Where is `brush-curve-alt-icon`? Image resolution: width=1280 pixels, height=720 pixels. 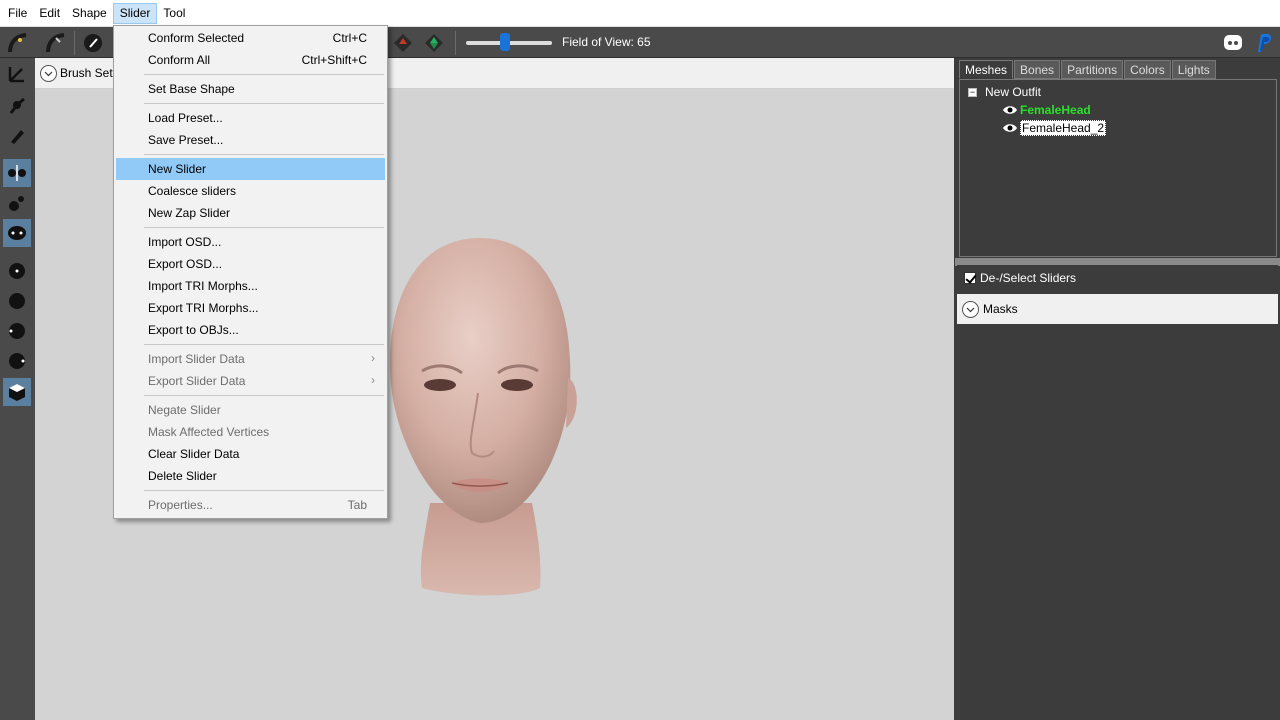
brush-curve-alt-icon is located at coordinates (55, 43).